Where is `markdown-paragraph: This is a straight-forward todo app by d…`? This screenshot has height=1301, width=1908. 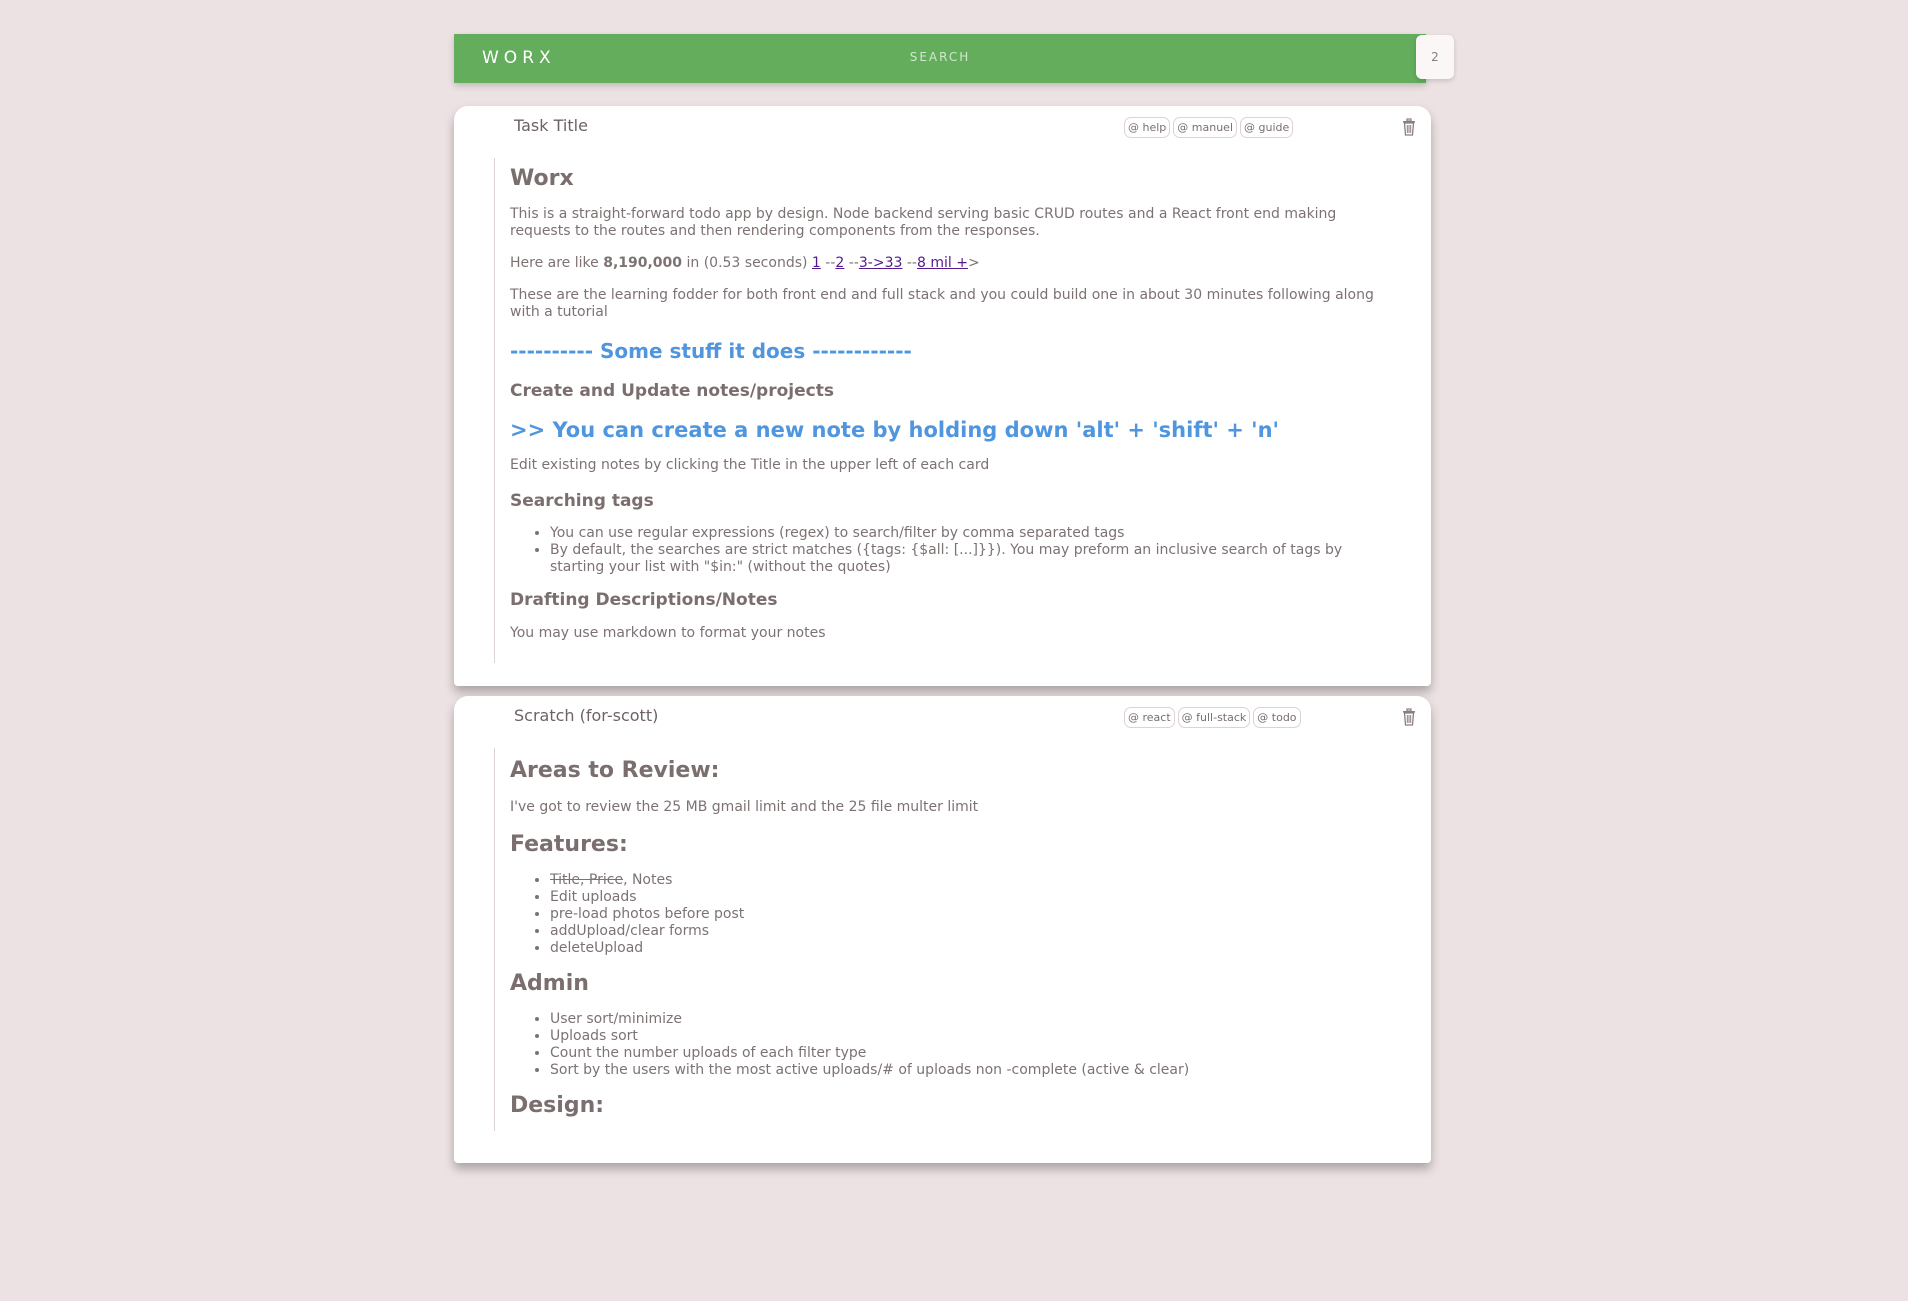
markdown-paragraph: This is a straight-forward todo app by d… is located at coordinates (923, 222).